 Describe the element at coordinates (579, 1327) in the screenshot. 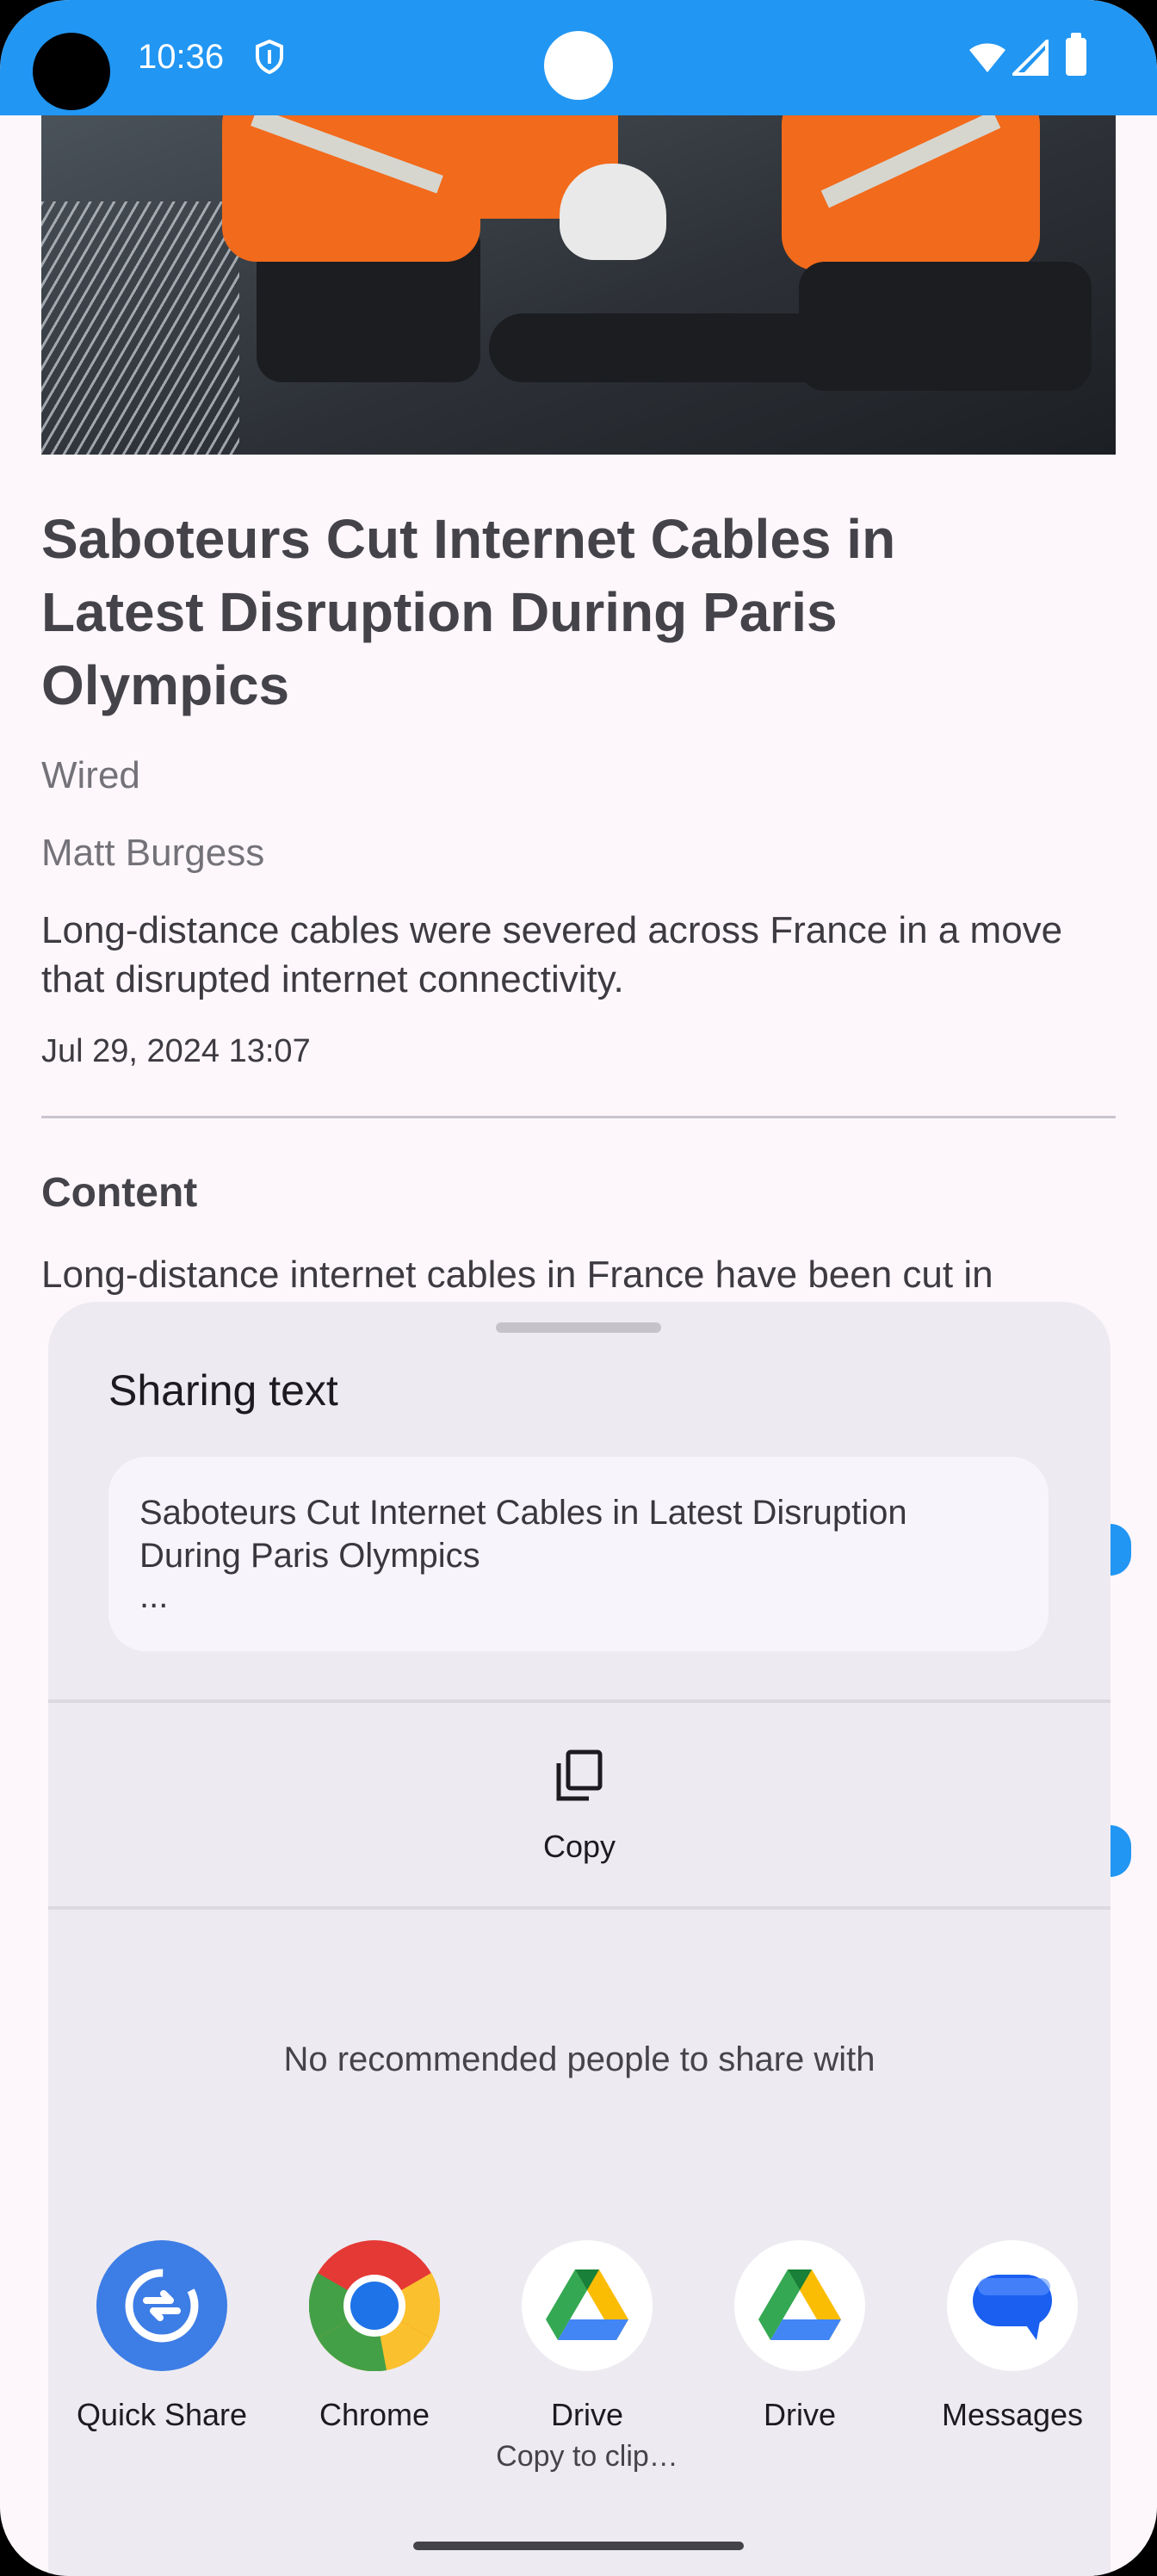

I see `drag-handle` at that location.